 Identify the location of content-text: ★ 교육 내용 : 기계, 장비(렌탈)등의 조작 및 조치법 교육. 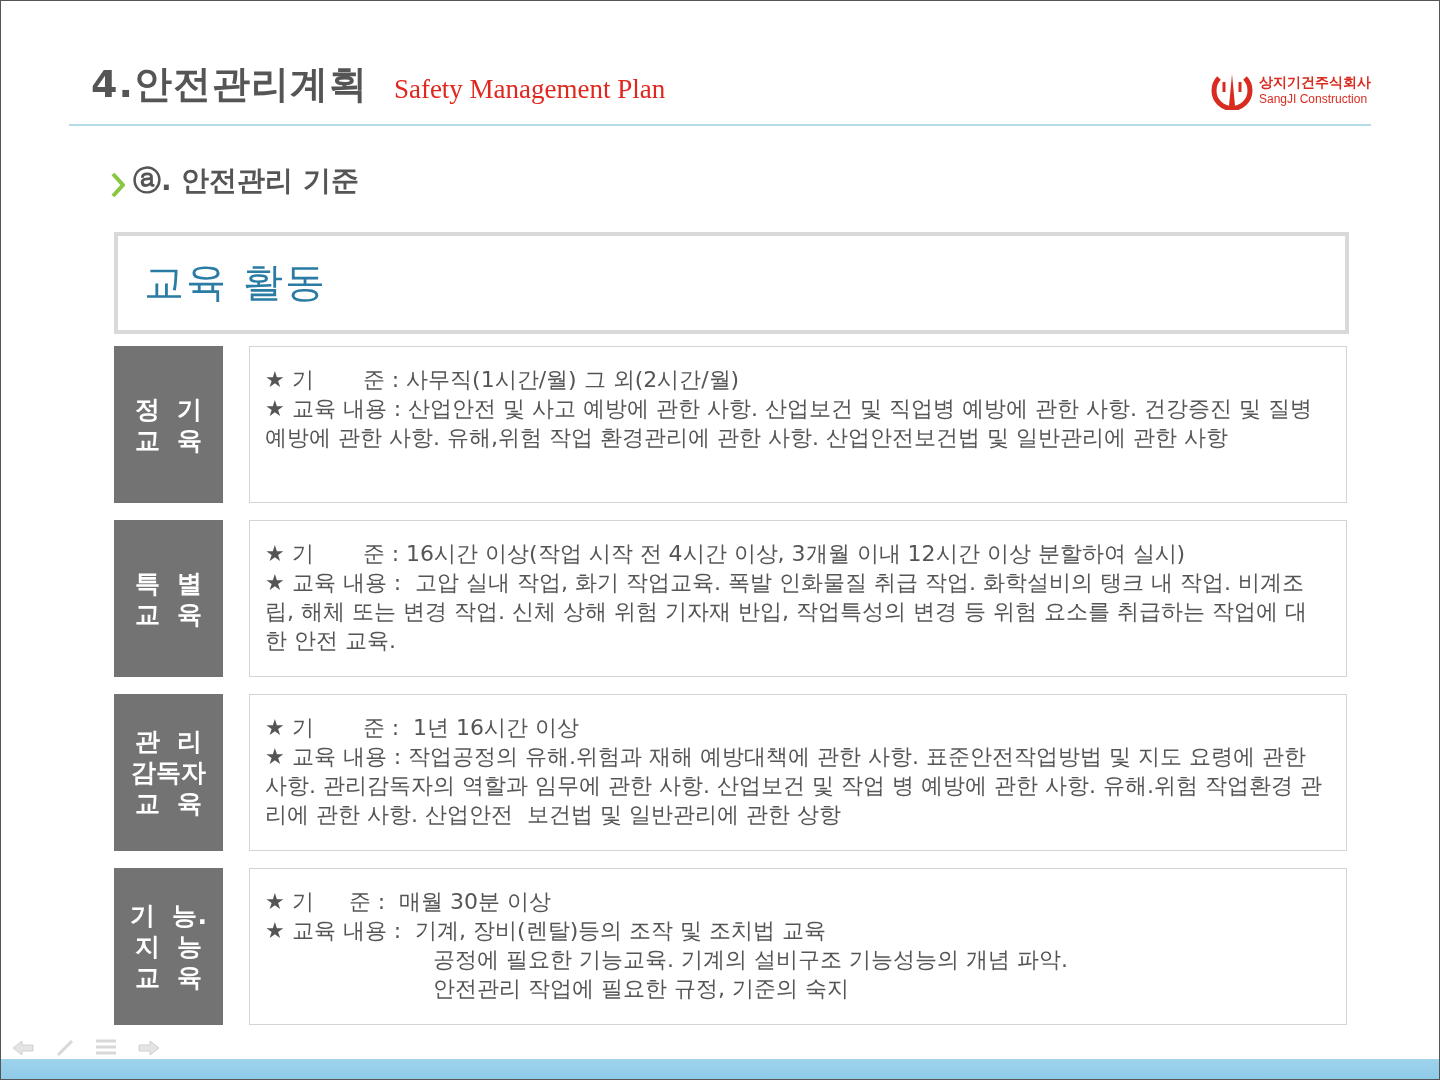
(546, 931).